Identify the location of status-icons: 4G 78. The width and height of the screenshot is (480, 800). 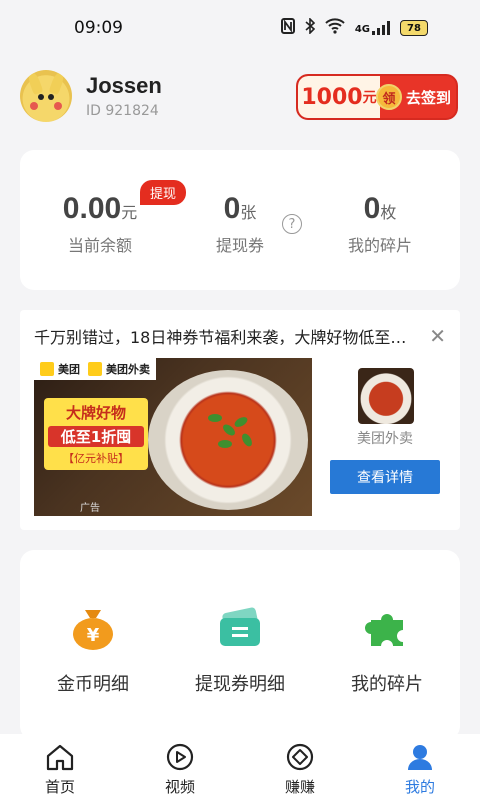
(354, 27).